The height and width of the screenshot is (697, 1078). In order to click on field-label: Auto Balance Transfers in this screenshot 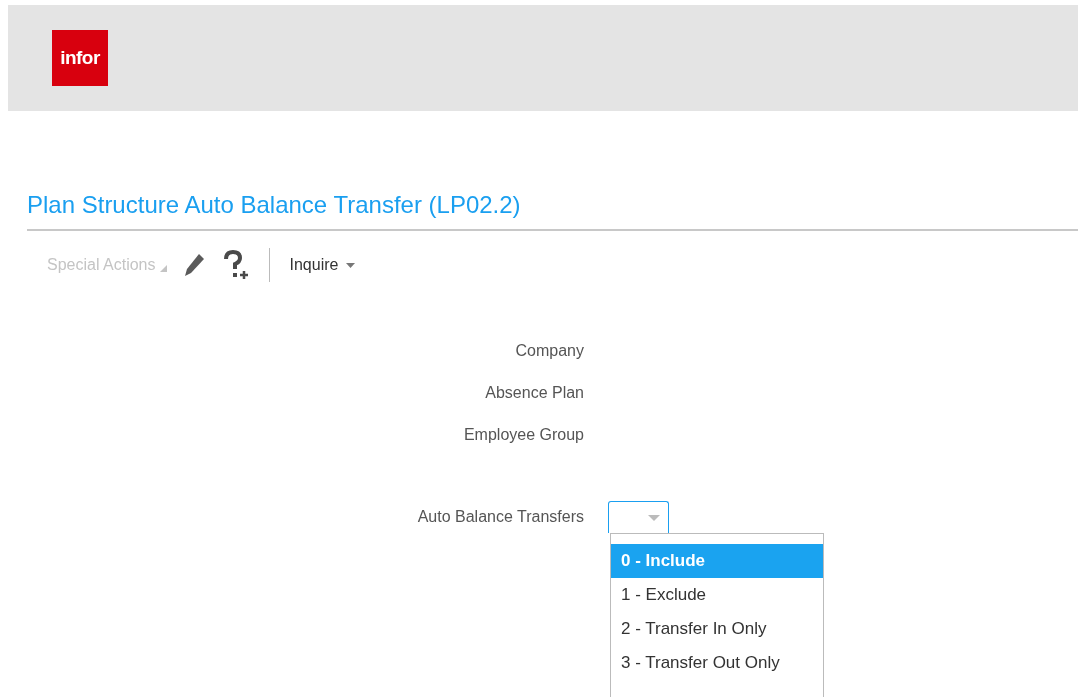, I will do `click(500, 517)`.